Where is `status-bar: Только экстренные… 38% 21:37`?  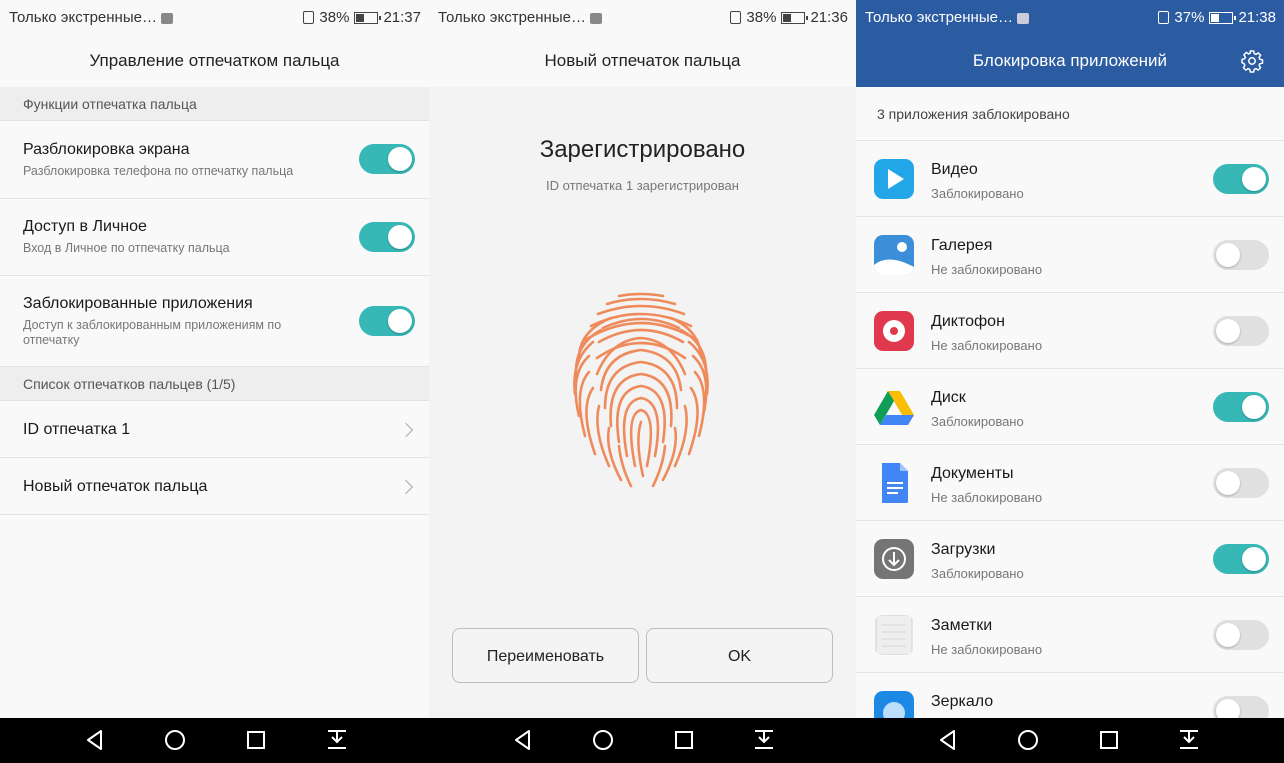 status-bar: Только экстренные… 38% 21:37 is located at coordinates (214, 17).